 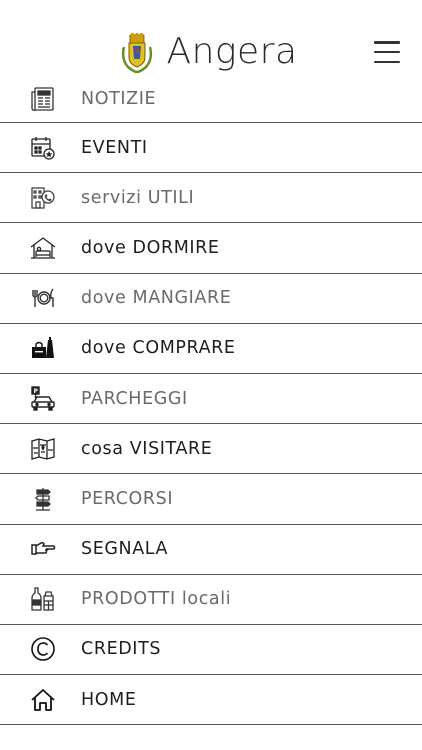 What do you see at coordinates (43, 298) in the screenshot?
I see `fork-plate-knife-icon` at bounding box center [43, 298].